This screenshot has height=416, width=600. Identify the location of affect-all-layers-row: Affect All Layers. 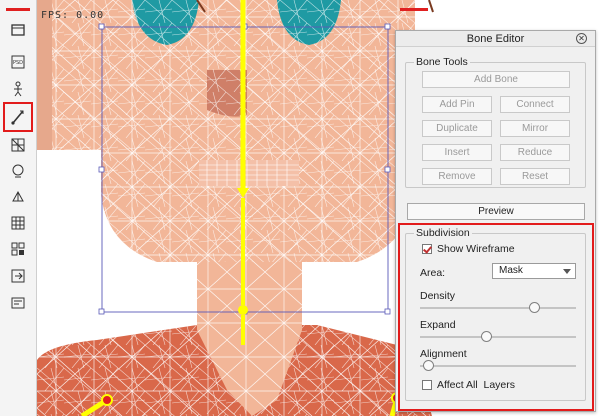
(468, 385).